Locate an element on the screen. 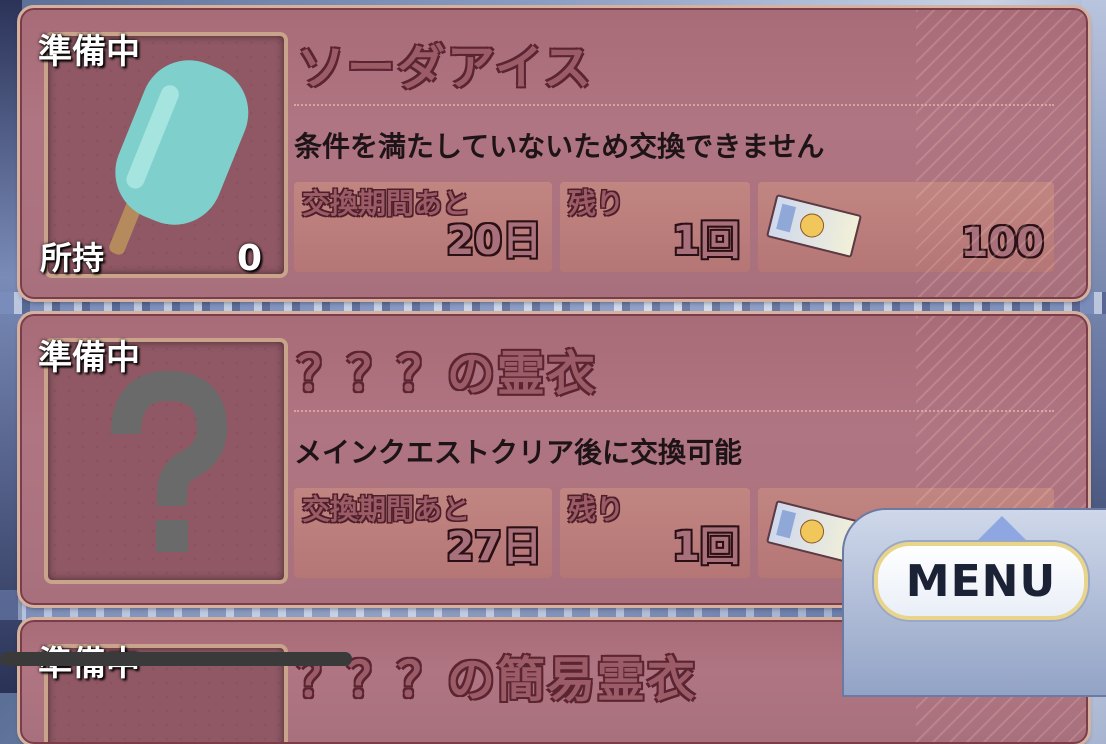  home-indicator is located at coordinates (176, 659).